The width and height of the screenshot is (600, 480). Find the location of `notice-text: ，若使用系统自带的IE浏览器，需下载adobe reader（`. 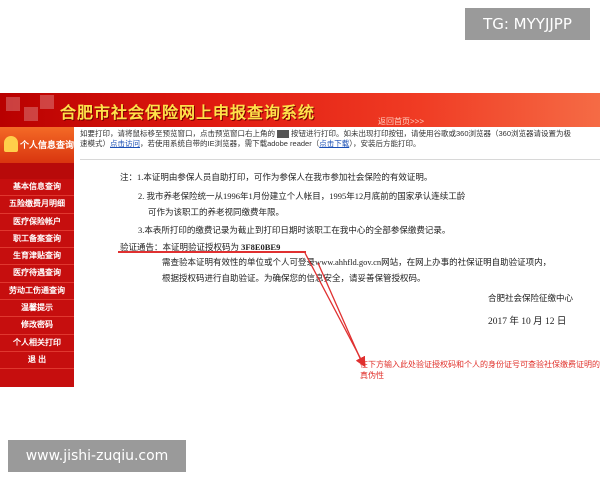

notice-text: ，若使用系统自带的IE浏览器，需下载adobe reader（ is located at coordinates (230, 143).